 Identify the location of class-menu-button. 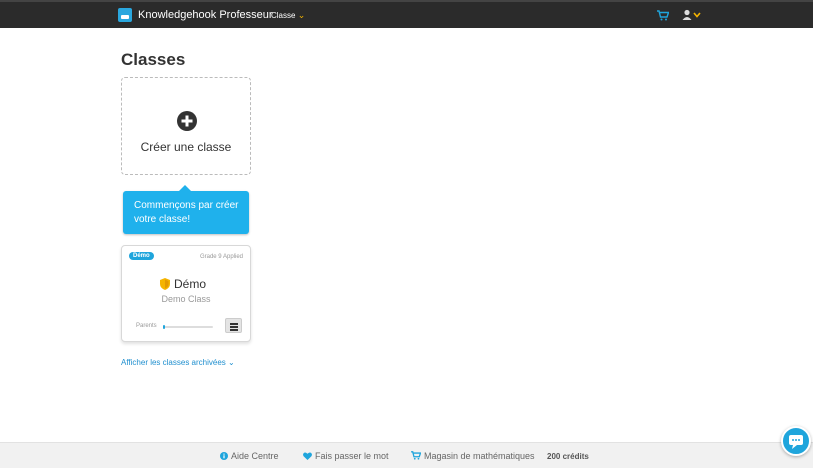
(233, 325).